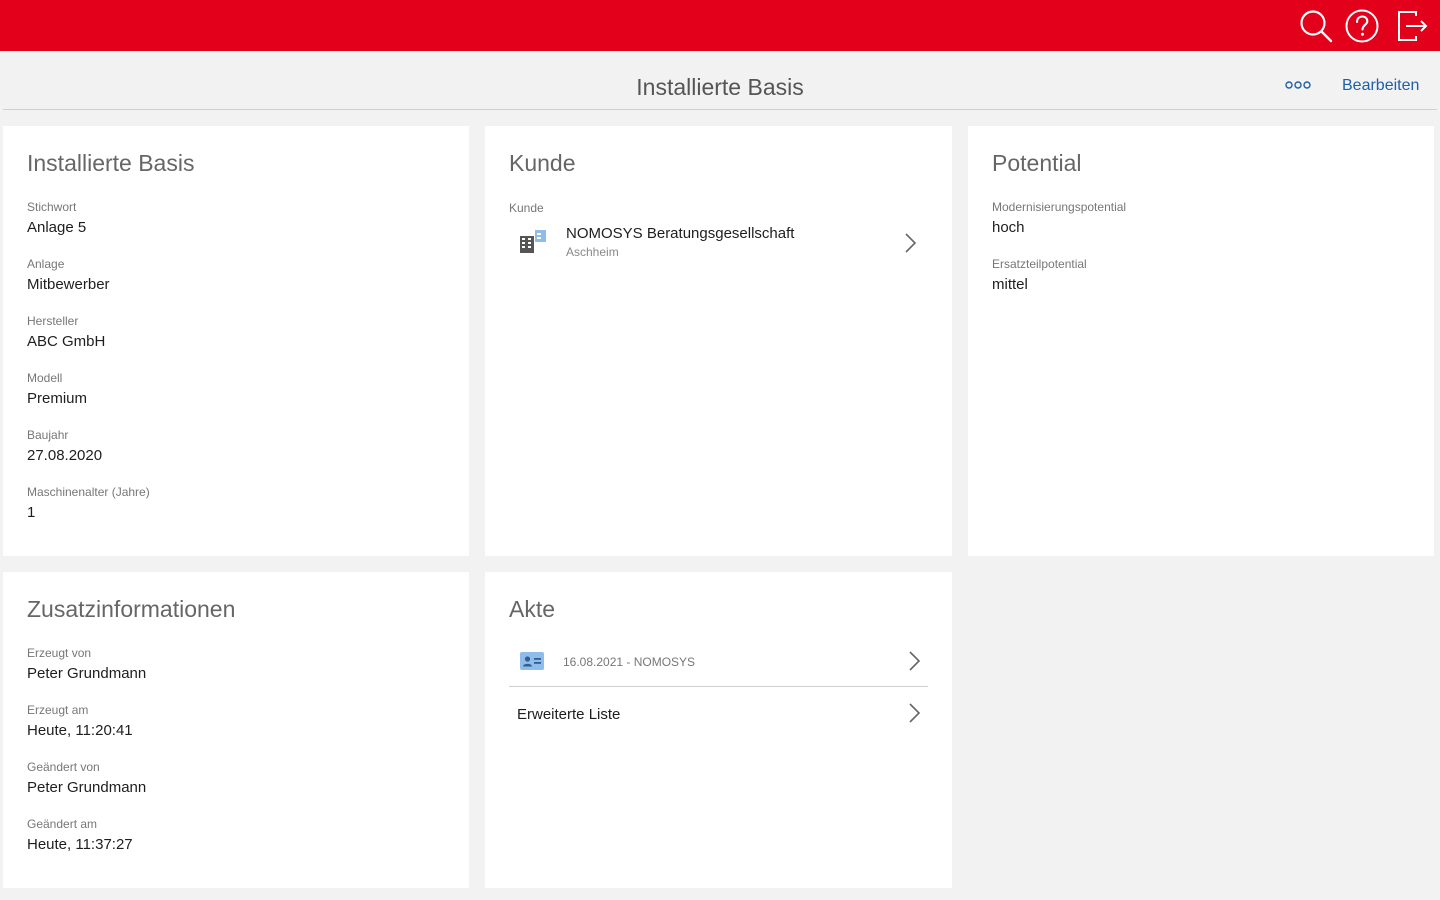 The width and height of the screenshot is (1440, 900). What do you see at coordinates (1010, 284) in the screenshot?
I see `field-value: mittel` at bounding box center [1010, 284].